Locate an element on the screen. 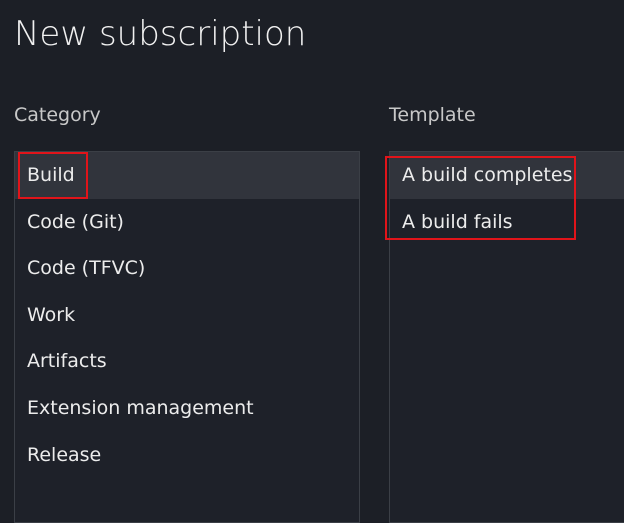 This screenshot has width=624, height=523. category-item-work: Work is located at coordinates (187, 315).